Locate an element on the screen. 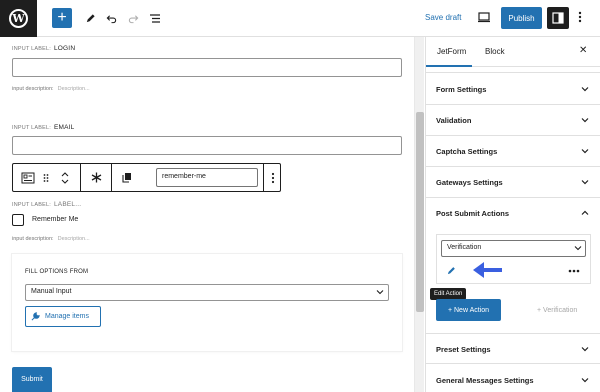 The width and height of the screenshot is (600, 392). tab-jetform: JetForm is located at coordinates (451, 51).